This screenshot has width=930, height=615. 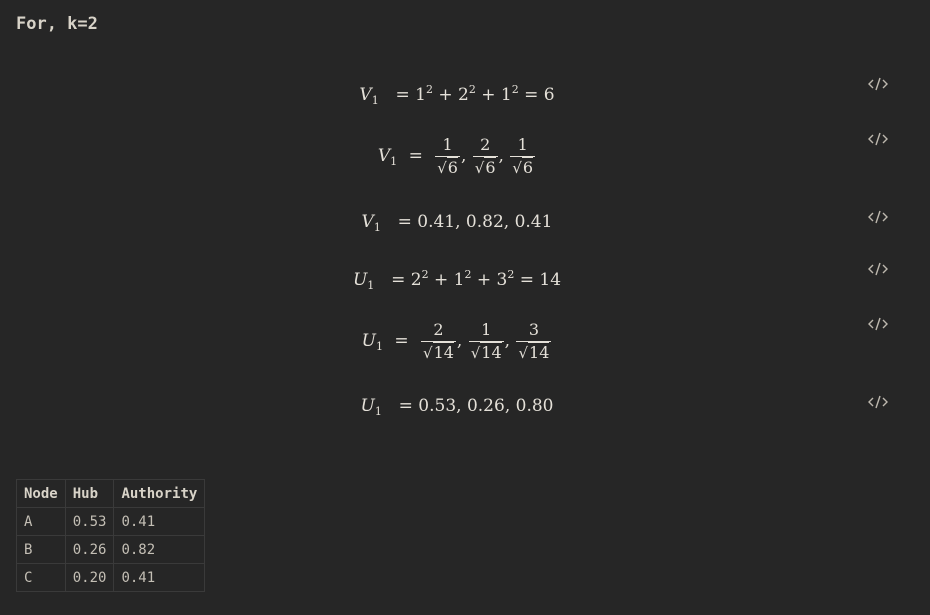 I want to click on term: = 1, so click(x=410, y=95).